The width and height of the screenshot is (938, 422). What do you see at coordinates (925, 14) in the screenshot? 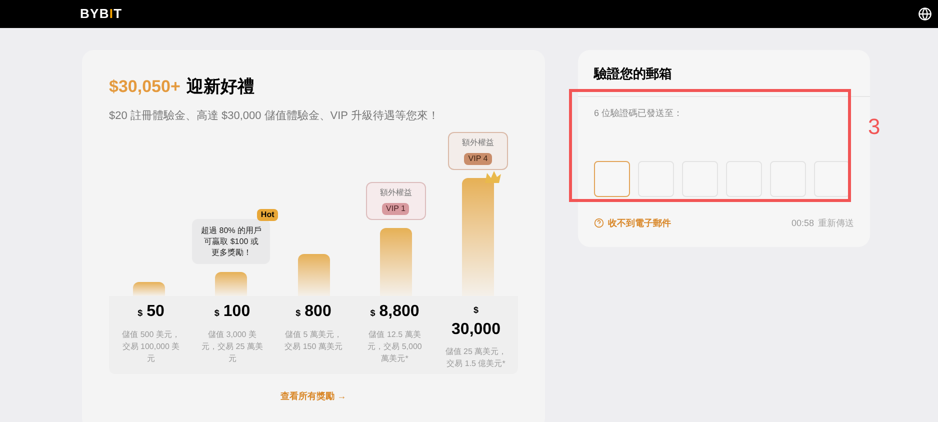
I see `globe-icon` at bounding box center [925, 14].